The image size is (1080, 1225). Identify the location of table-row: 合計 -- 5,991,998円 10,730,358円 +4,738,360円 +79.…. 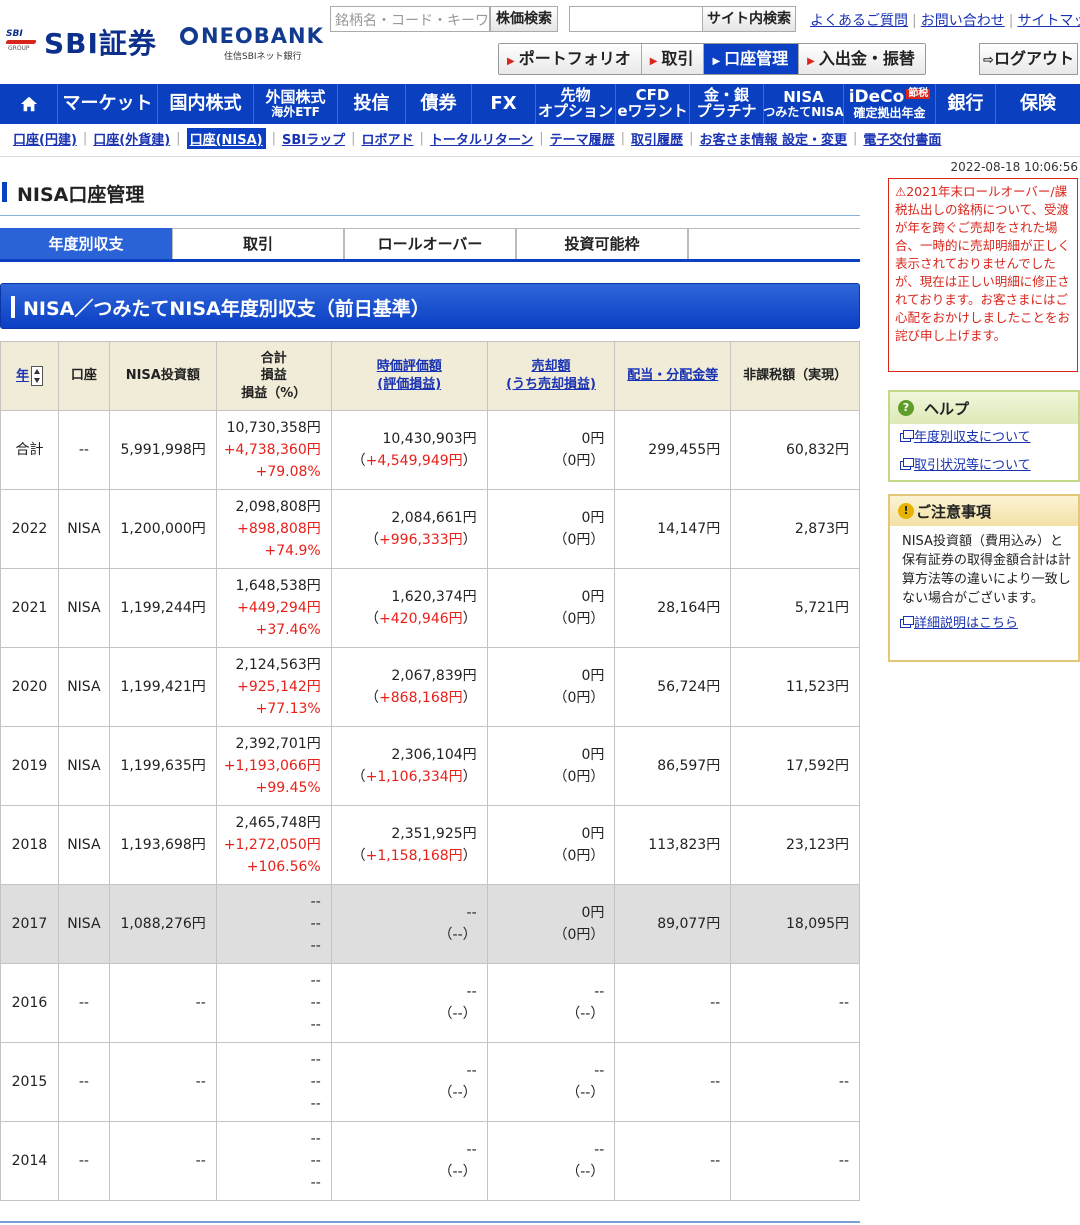
(430, 450).